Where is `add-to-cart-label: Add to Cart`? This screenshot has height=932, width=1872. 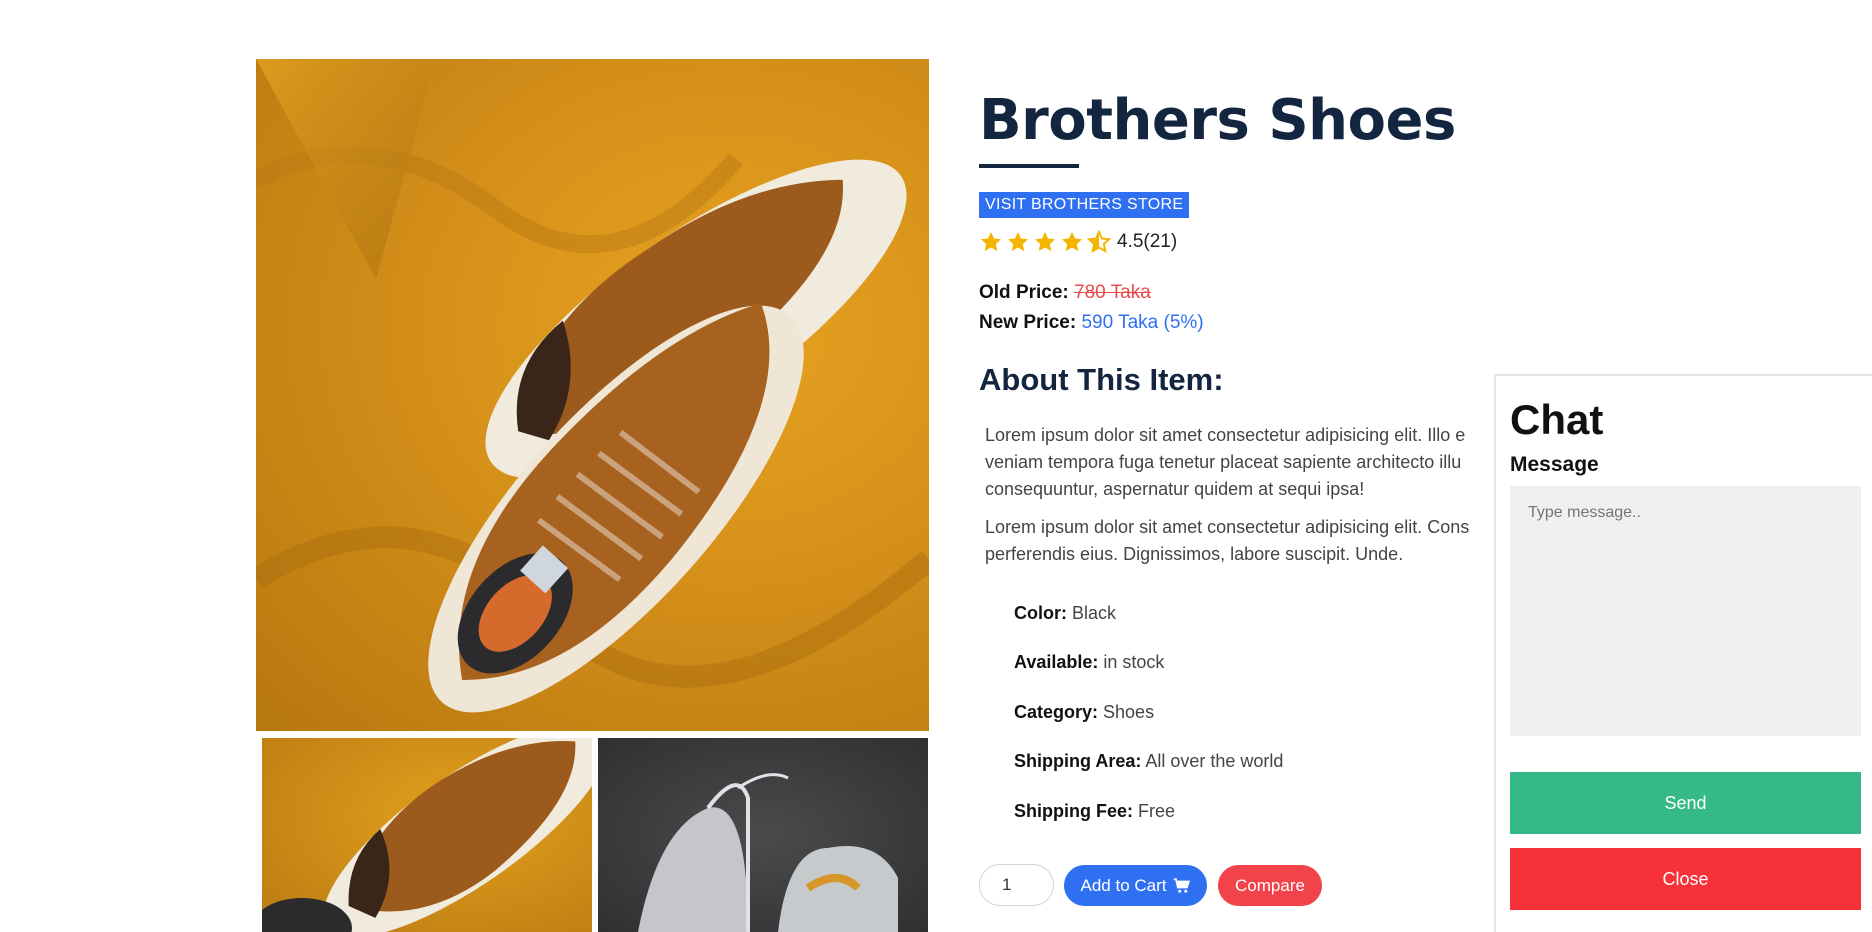 add-to-cart-label: Add to Cart is located at coordinates (1123, 885).